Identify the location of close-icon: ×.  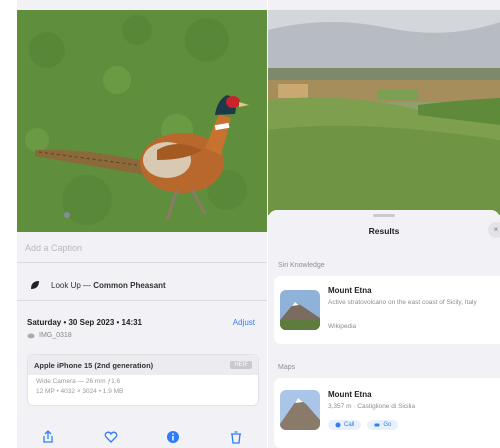
(494, 230).